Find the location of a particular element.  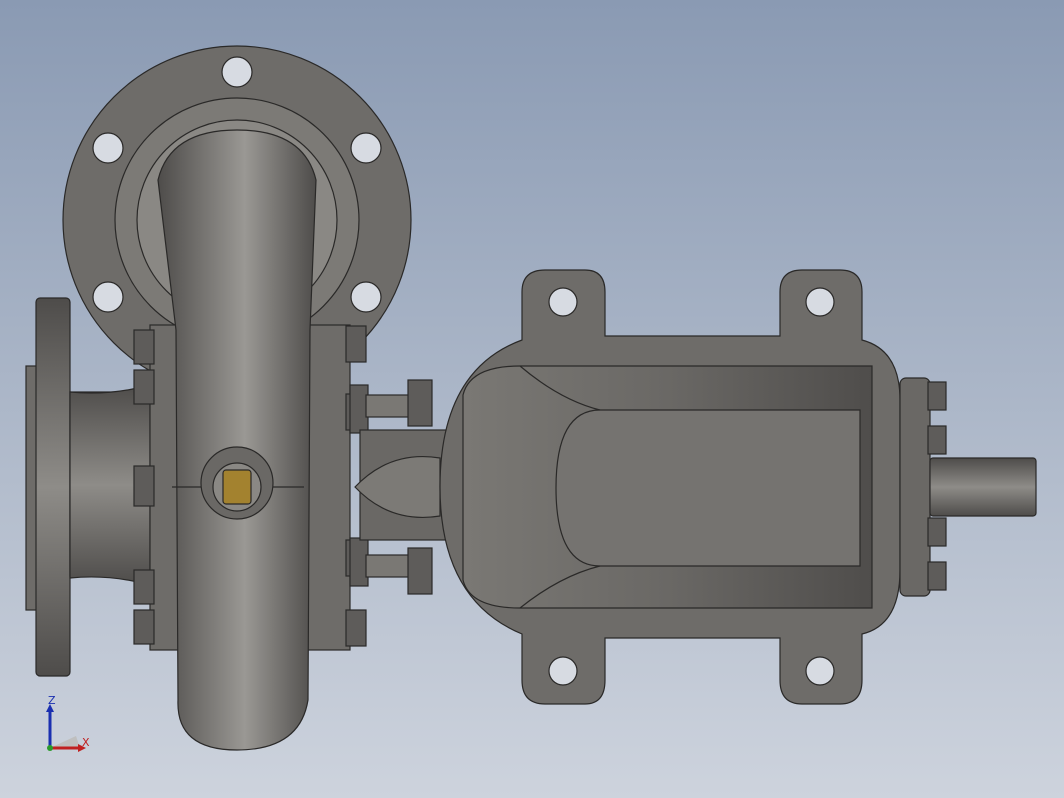

coordinate-triad: Z X is located at coordinates (70, 726).